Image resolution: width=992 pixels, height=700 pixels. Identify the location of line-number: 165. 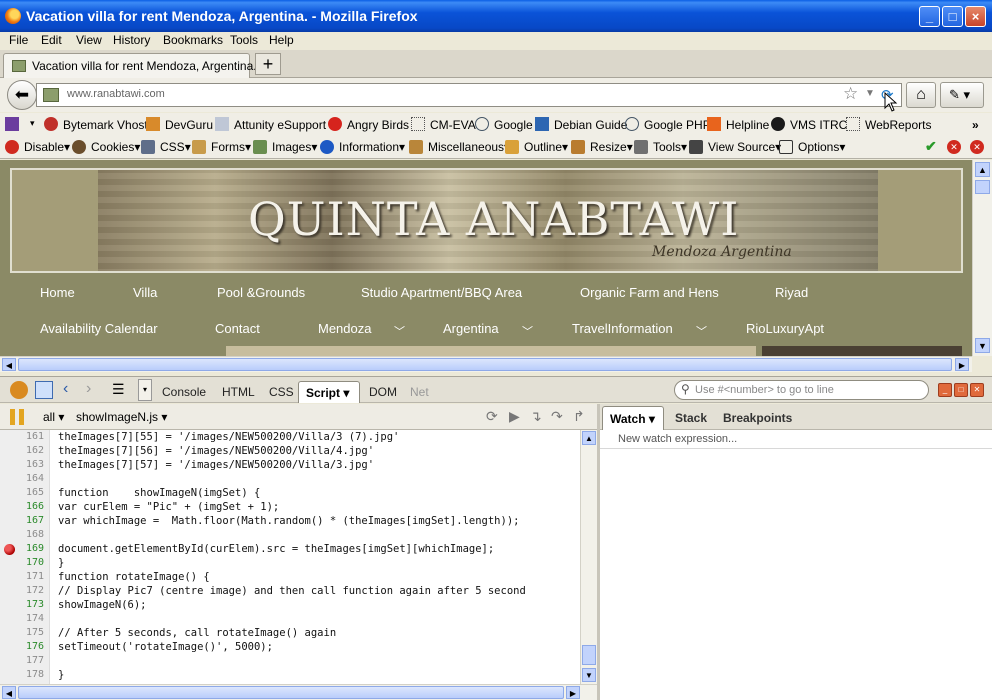
(22, 492).